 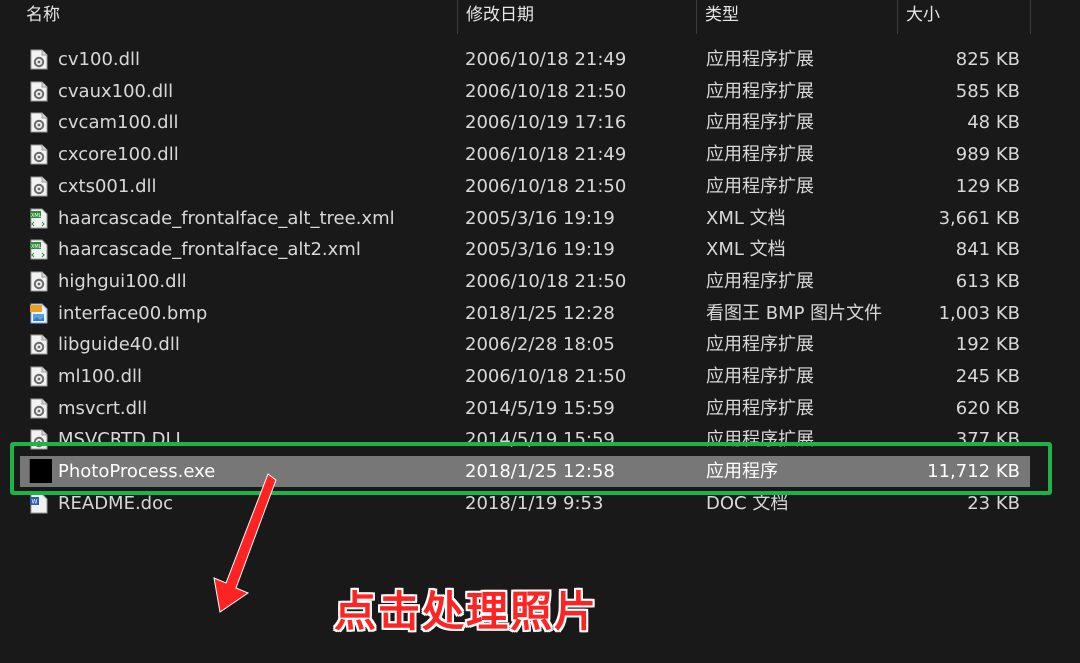 What do you see at coordinates (245, 543) in the screenshot?
I see `pointer-arrow-icon` at bounding box center [245, 543].